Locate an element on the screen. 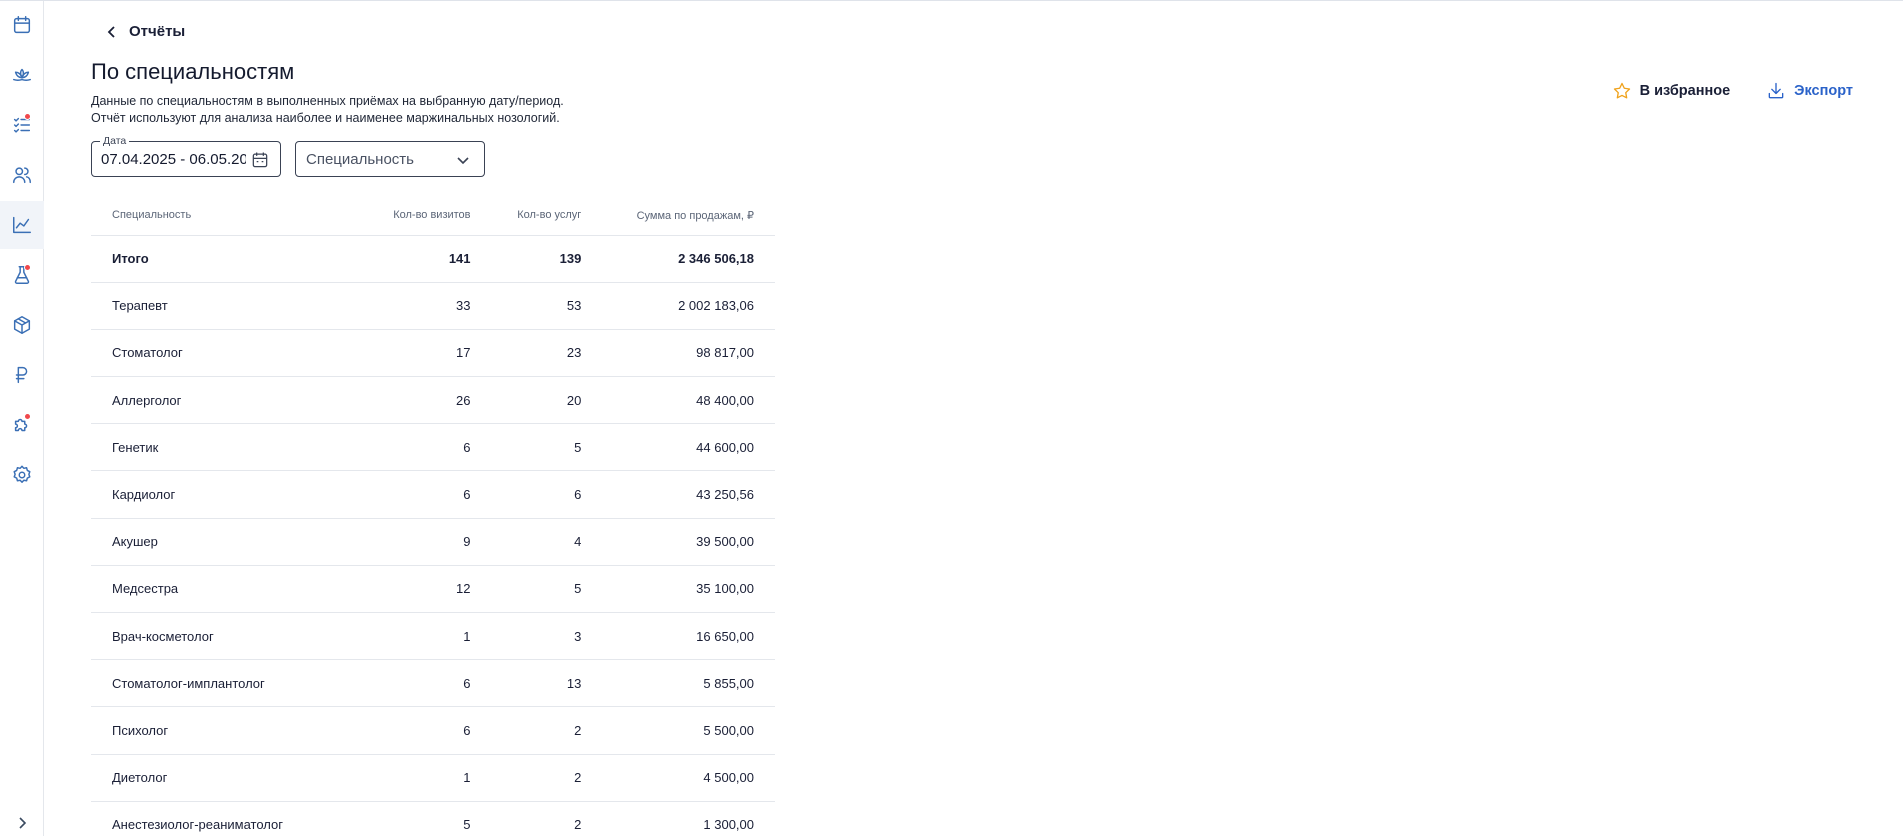  cell-specialty: Врач-косметолог is located at coordinates (228, 636).